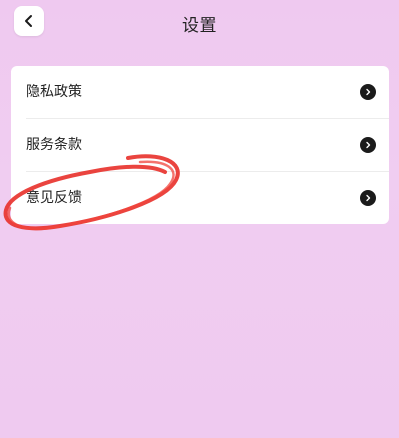  I want to click on menu-item-label: 意见反馈, so click(54, 198).